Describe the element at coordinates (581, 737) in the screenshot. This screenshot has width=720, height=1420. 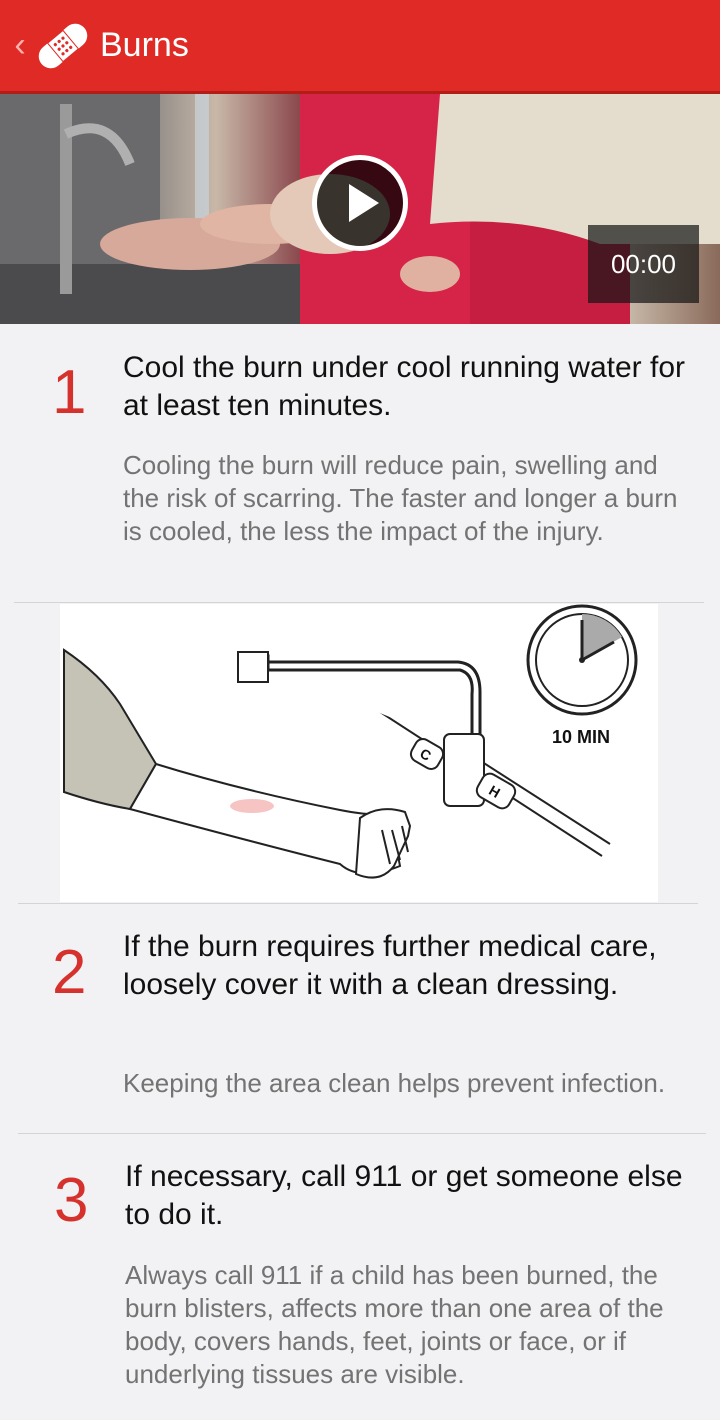
I see `timer-label: 10 MIN` at that location.